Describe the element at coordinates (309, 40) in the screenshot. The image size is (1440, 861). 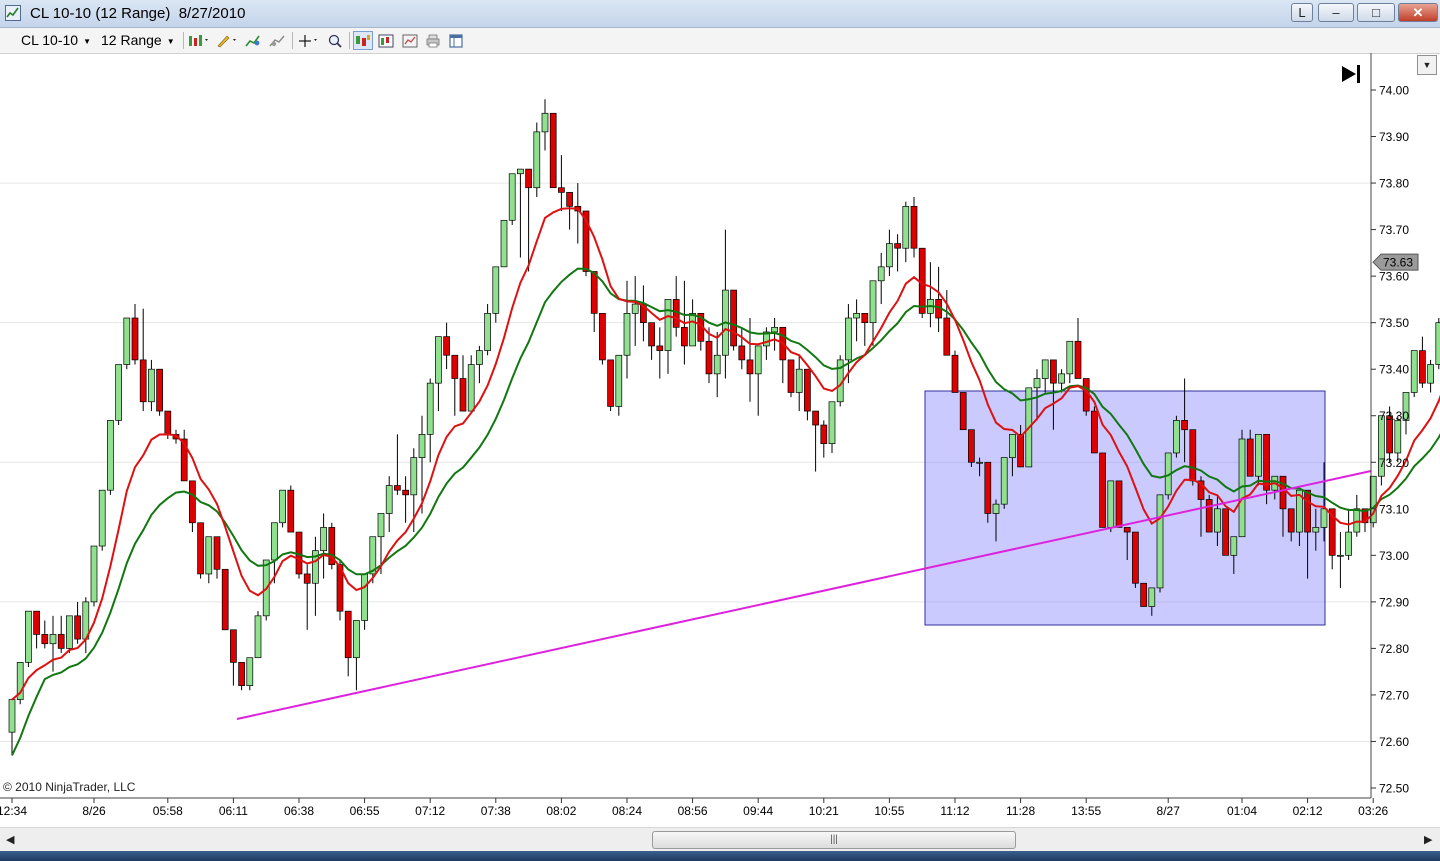
I see `crosshair-icon` at that location.